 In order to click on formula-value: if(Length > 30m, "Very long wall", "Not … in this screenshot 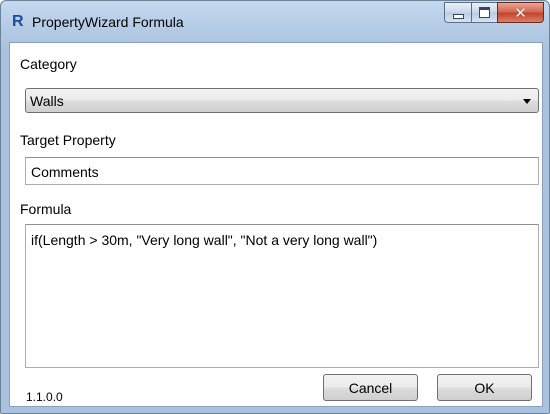, I will do `click(204, 240)`.